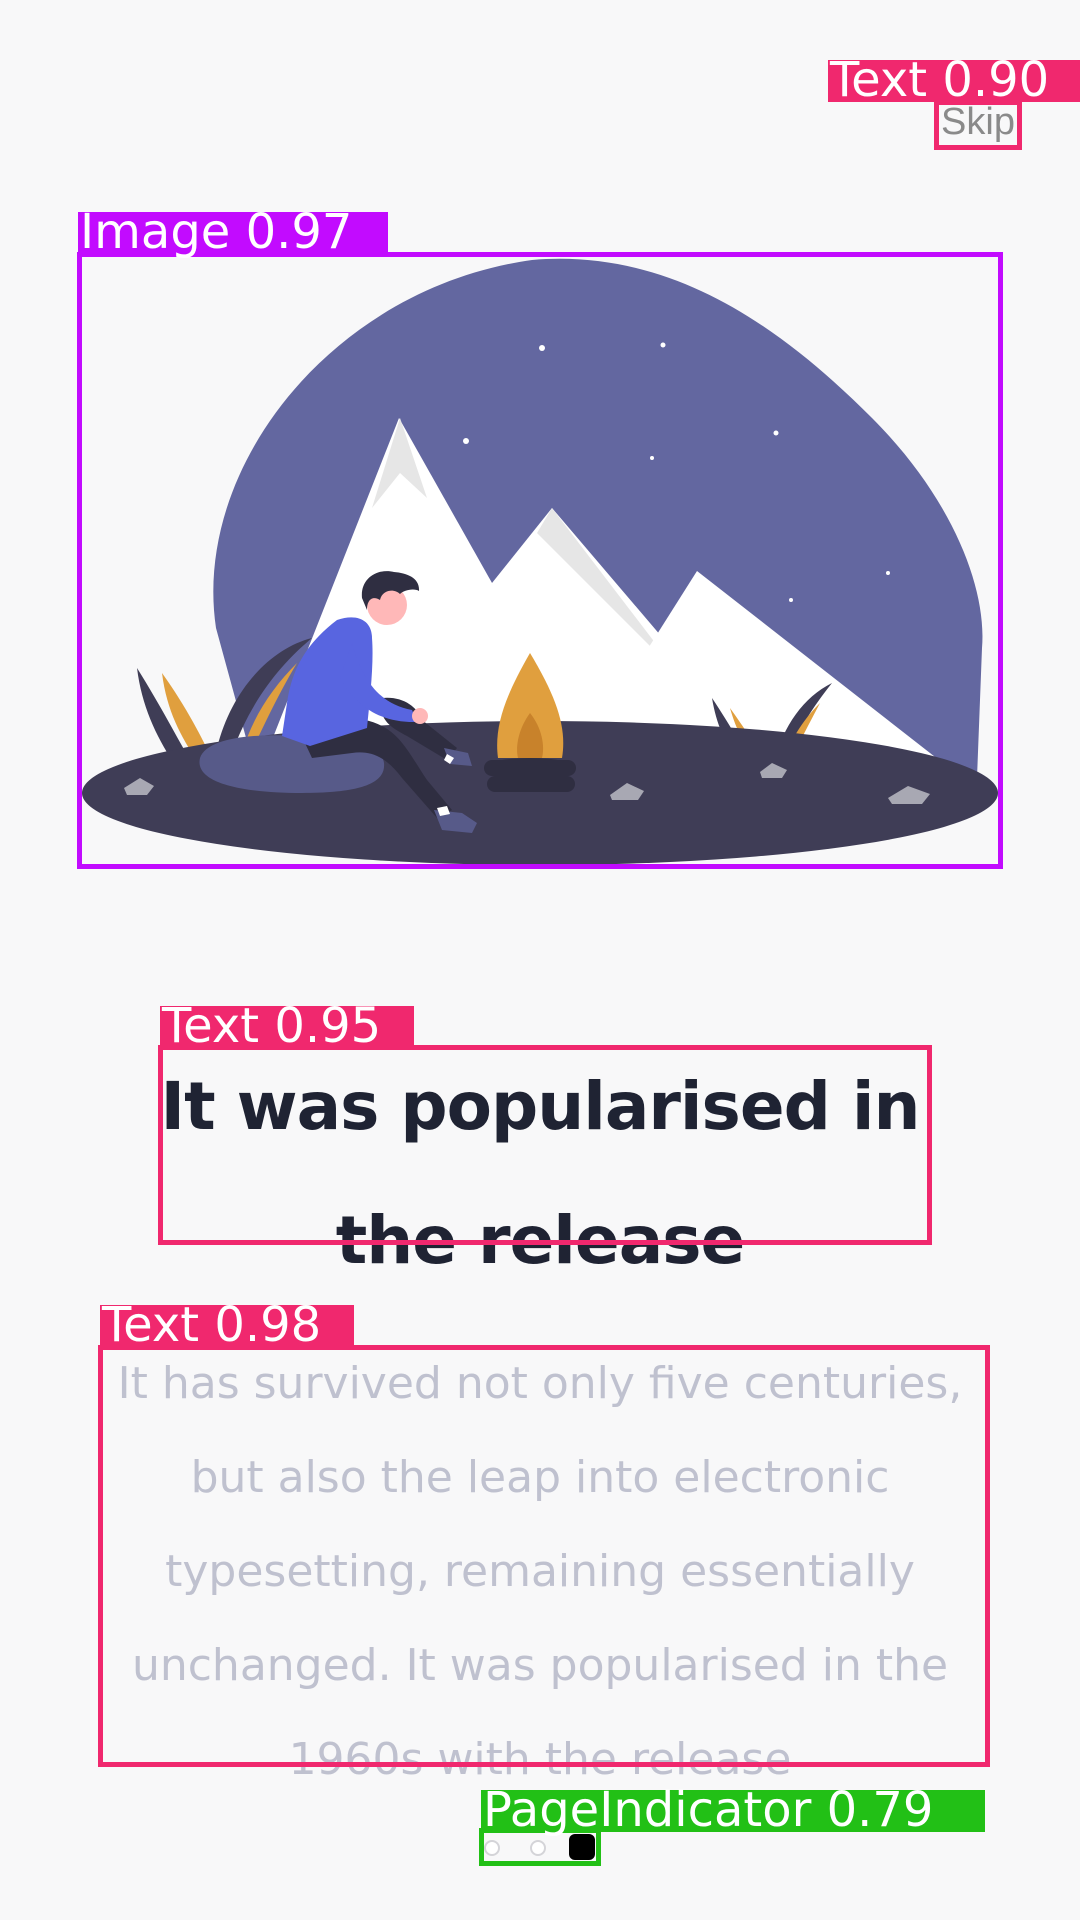 The image size is (1080, 1920). What do you see at coordinates (233, 232) in the screenshot?
I see `image-detection-label: Image 0.97` at bounding box center [233, 232].